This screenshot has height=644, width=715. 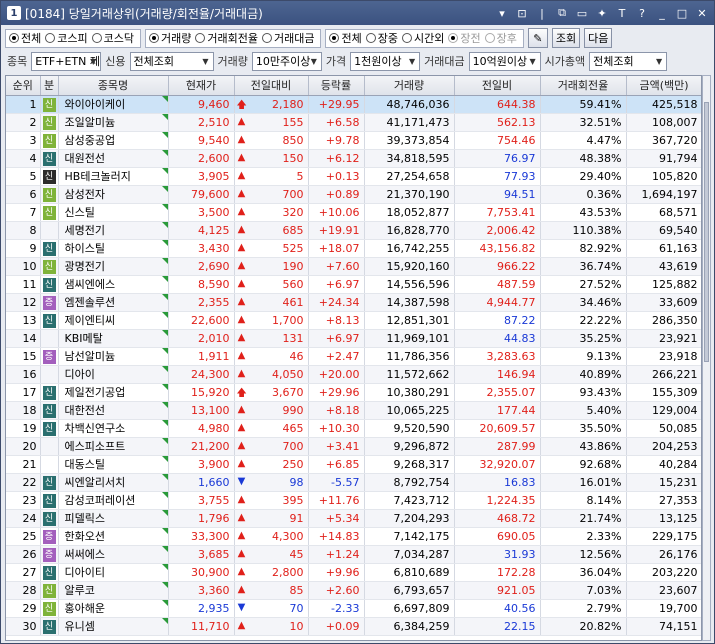 What do you see at coordinates (642, 13) in the screenshot?
I see `help-icon: ?` at bounding box center [642, 13].